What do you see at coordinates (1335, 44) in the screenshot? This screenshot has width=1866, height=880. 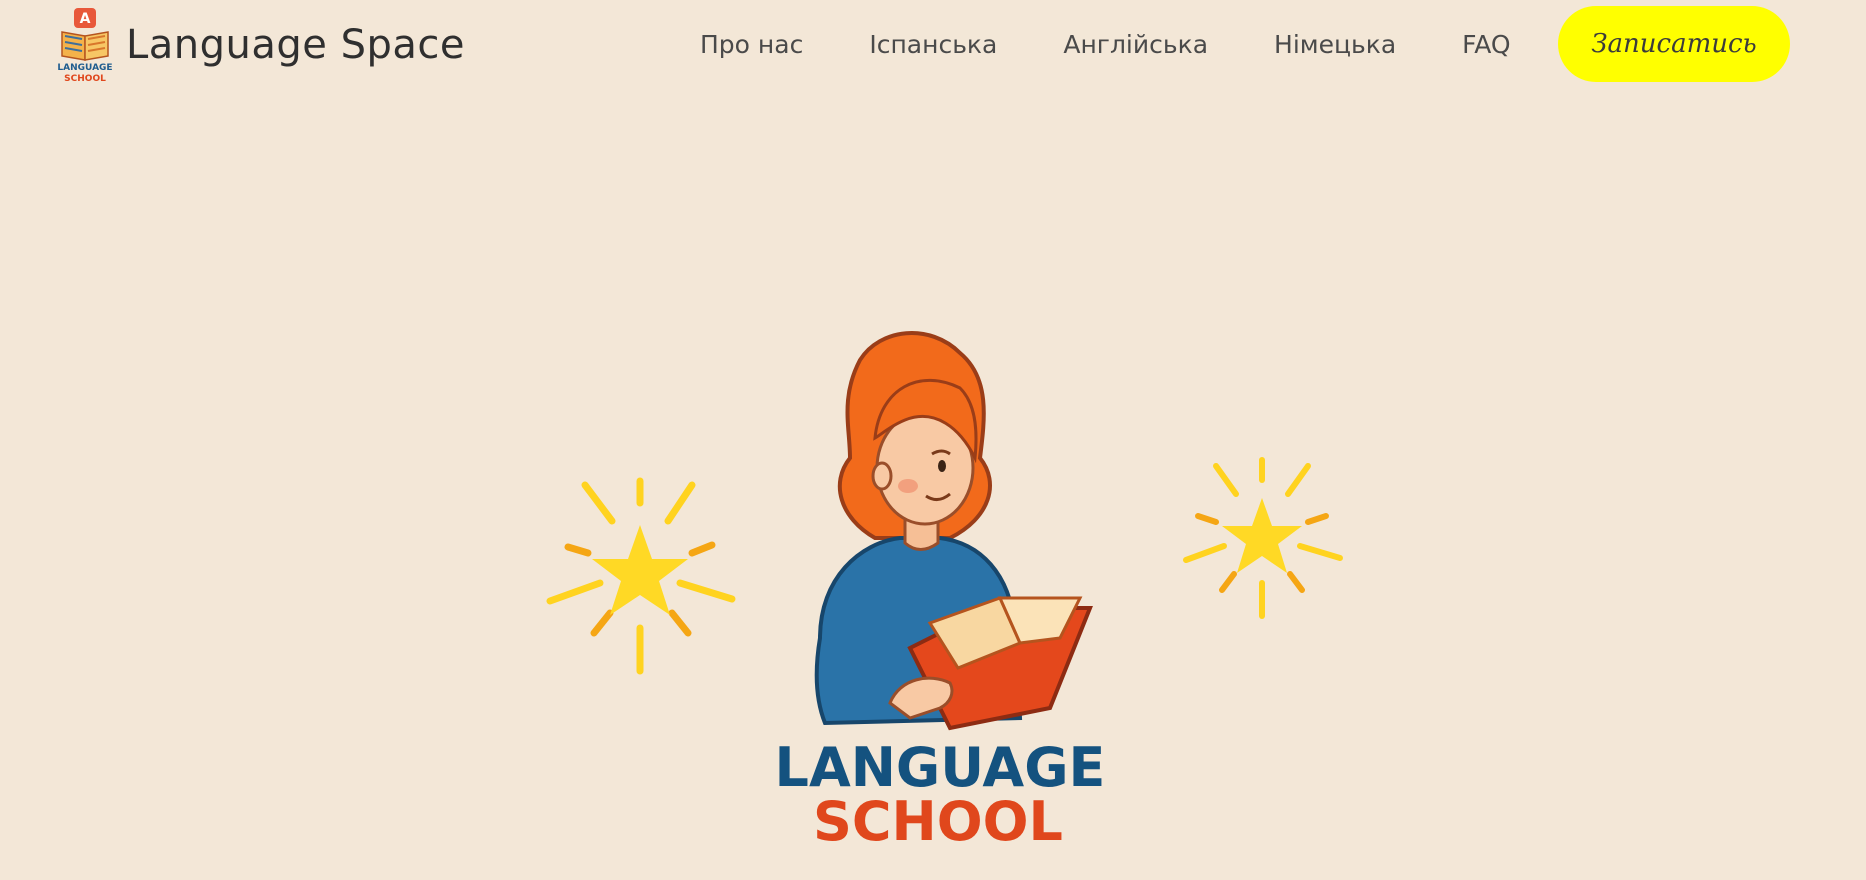 I see `nav-link-german: Німецька` at bounding box center [1335, 44].